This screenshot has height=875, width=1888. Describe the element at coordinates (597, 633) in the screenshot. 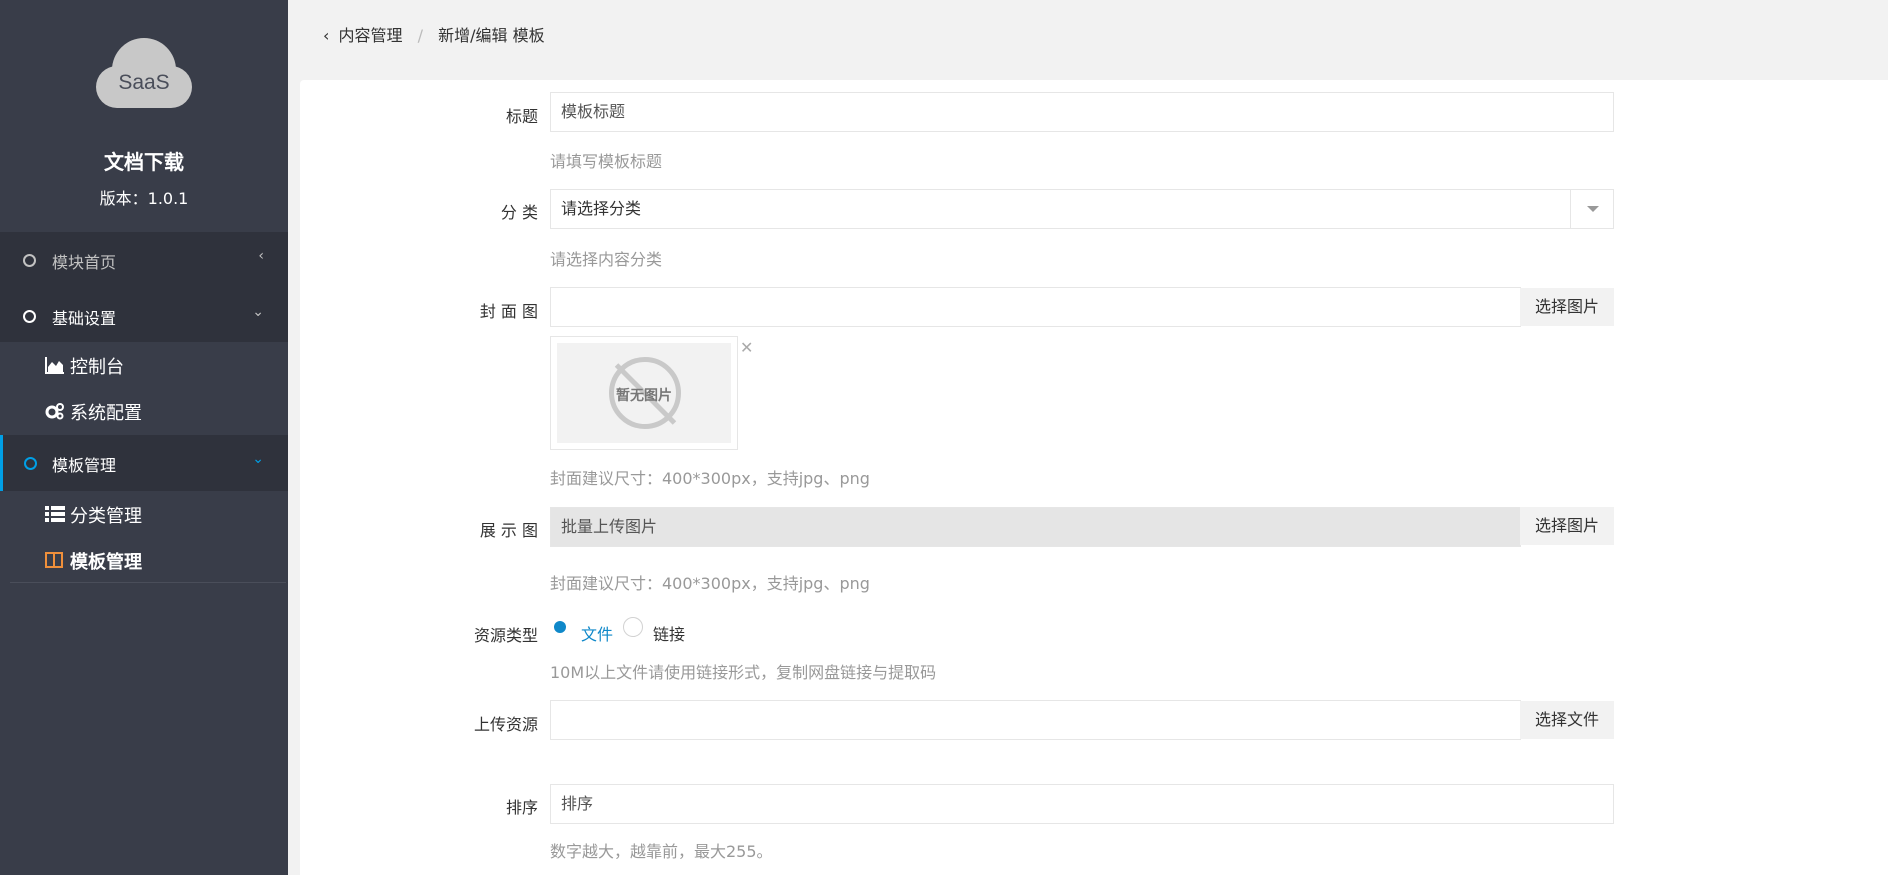

I see `radio-file-label: 文件` at that location.